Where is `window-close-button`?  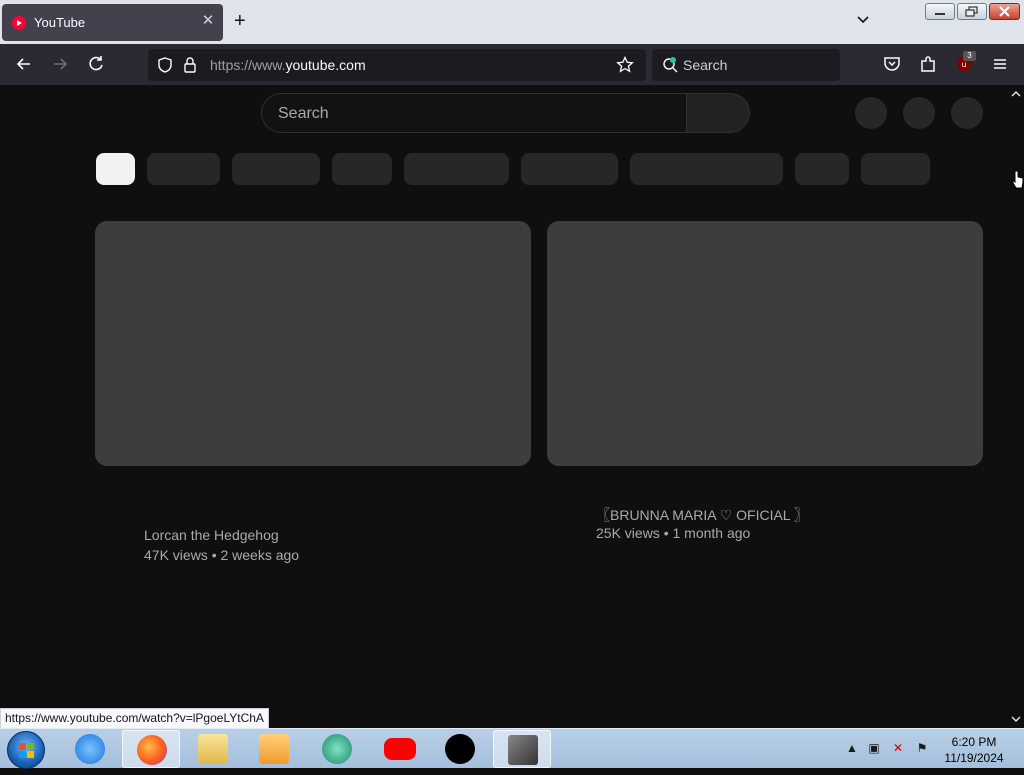
window-close-button is located at coordinates (1004, 11).